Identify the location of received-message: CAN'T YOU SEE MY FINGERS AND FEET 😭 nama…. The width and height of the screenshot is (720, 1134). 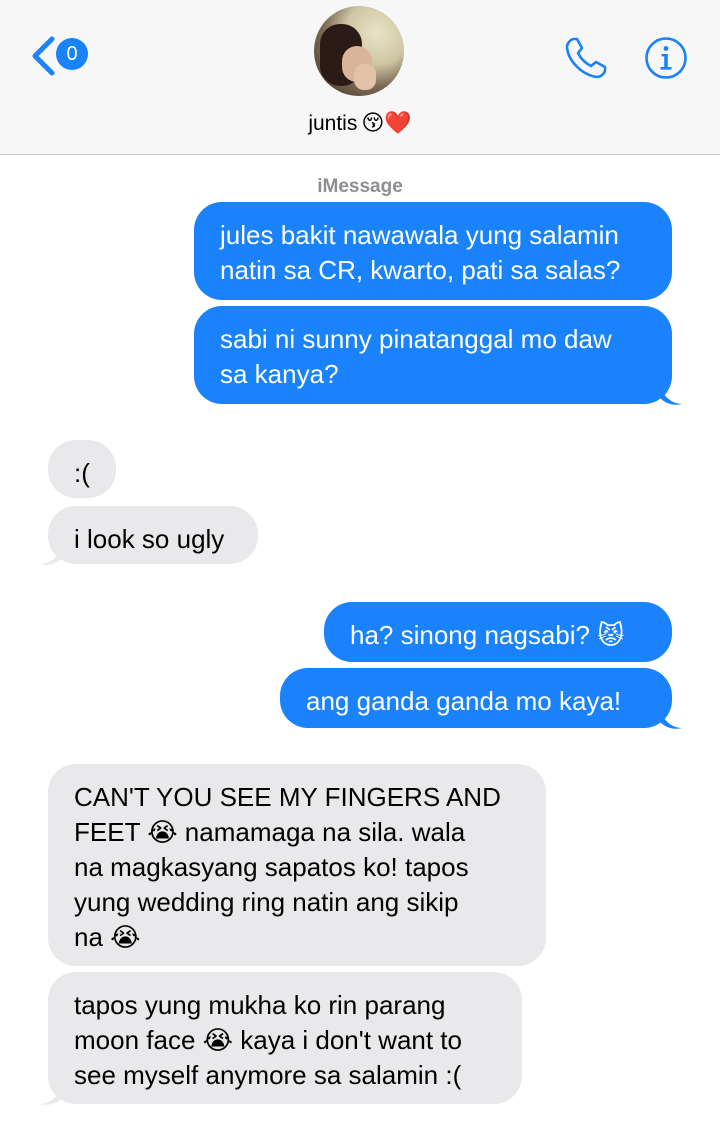
(297, 865).